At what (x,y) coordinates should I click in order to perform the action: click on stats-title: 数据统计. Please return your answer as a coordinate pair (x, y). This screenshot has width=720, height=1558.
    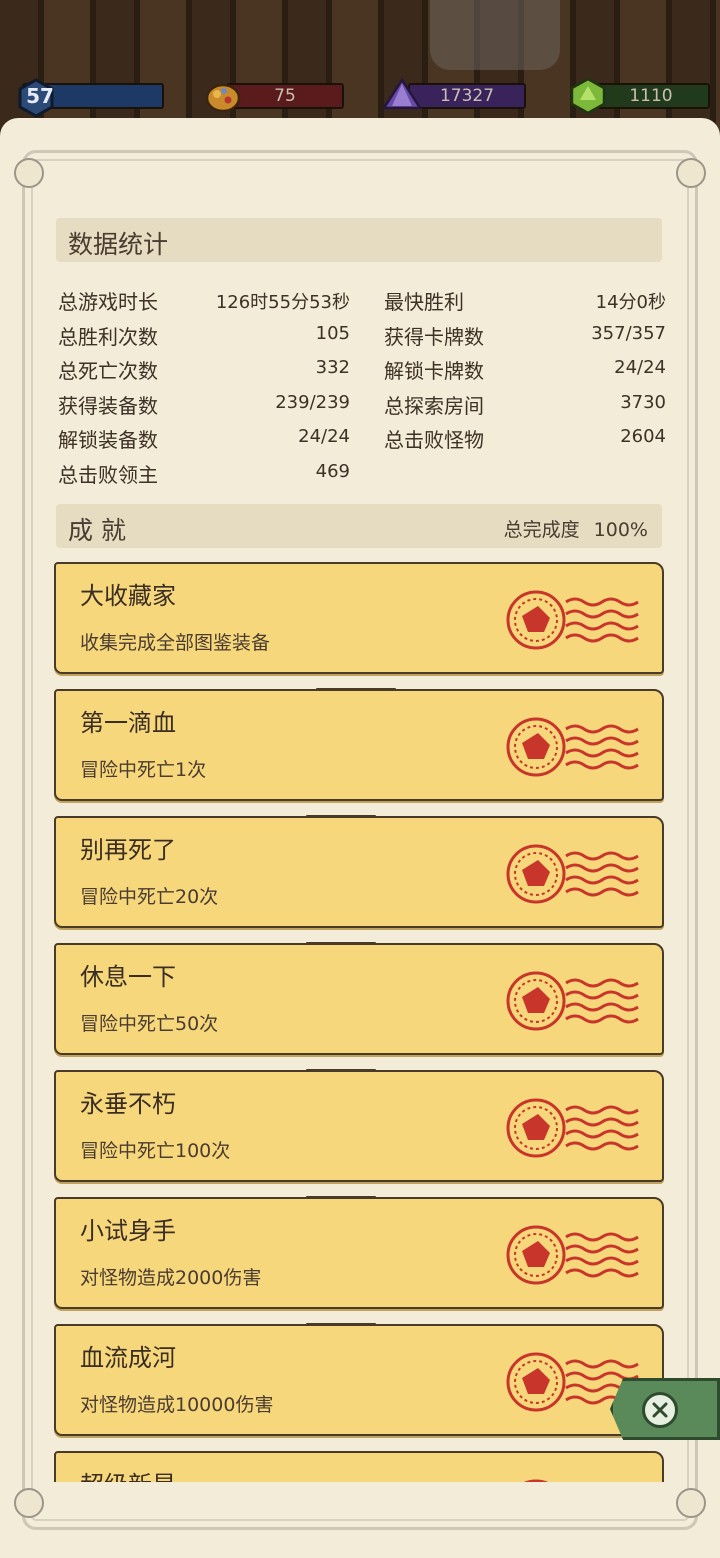
    Looking at the image, I should click on (118, 244).